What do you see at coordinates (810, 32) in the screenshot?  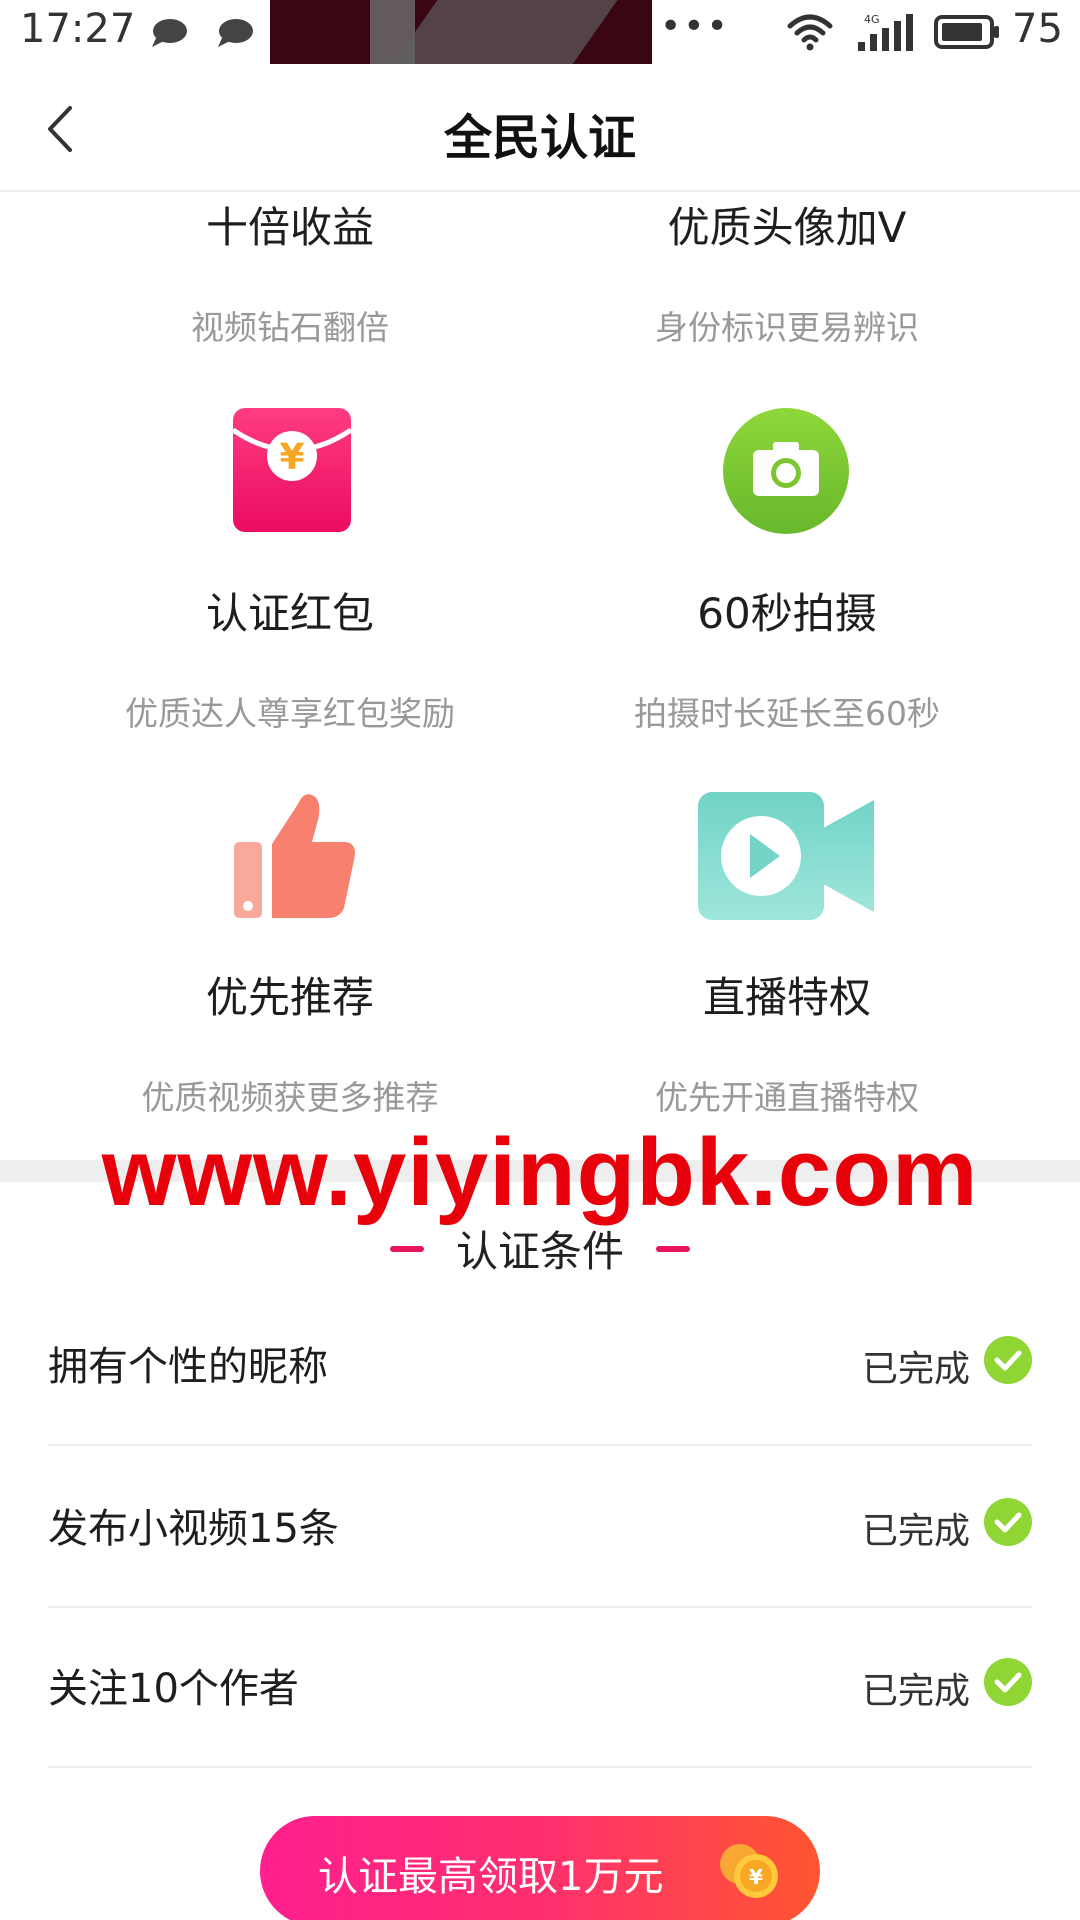 I see `wifi-icon` at bounding box center [810, 32].